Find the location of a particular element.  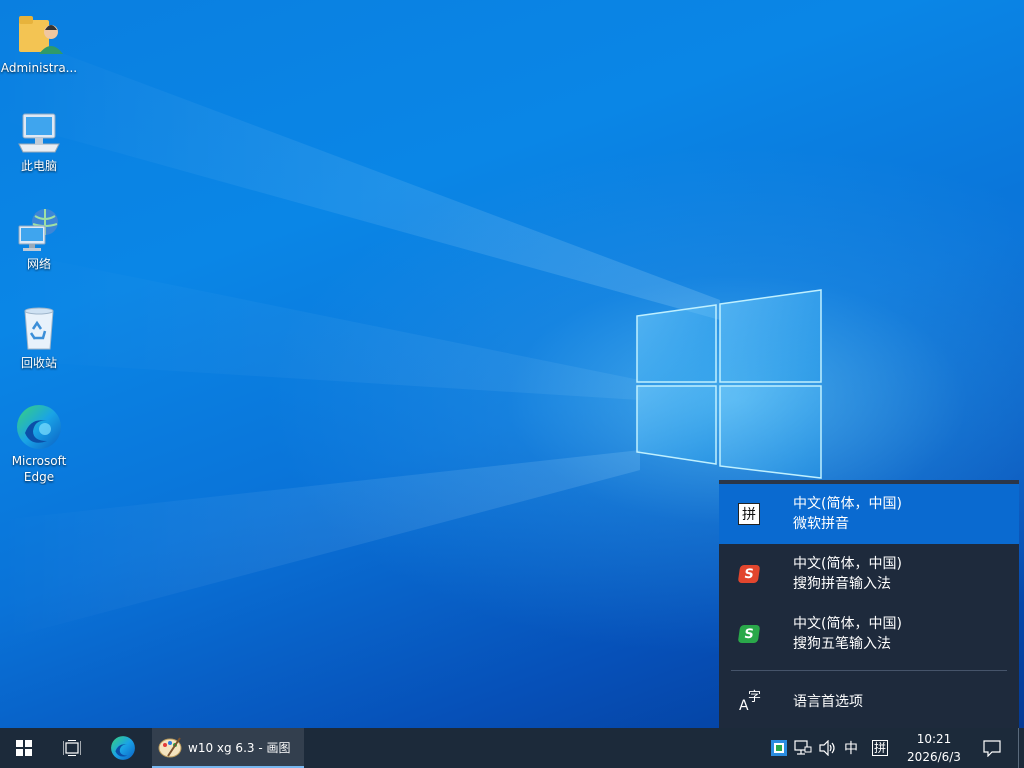

language-preferences-link: A 字 语言首选项 is located at coordinates (869, 702).